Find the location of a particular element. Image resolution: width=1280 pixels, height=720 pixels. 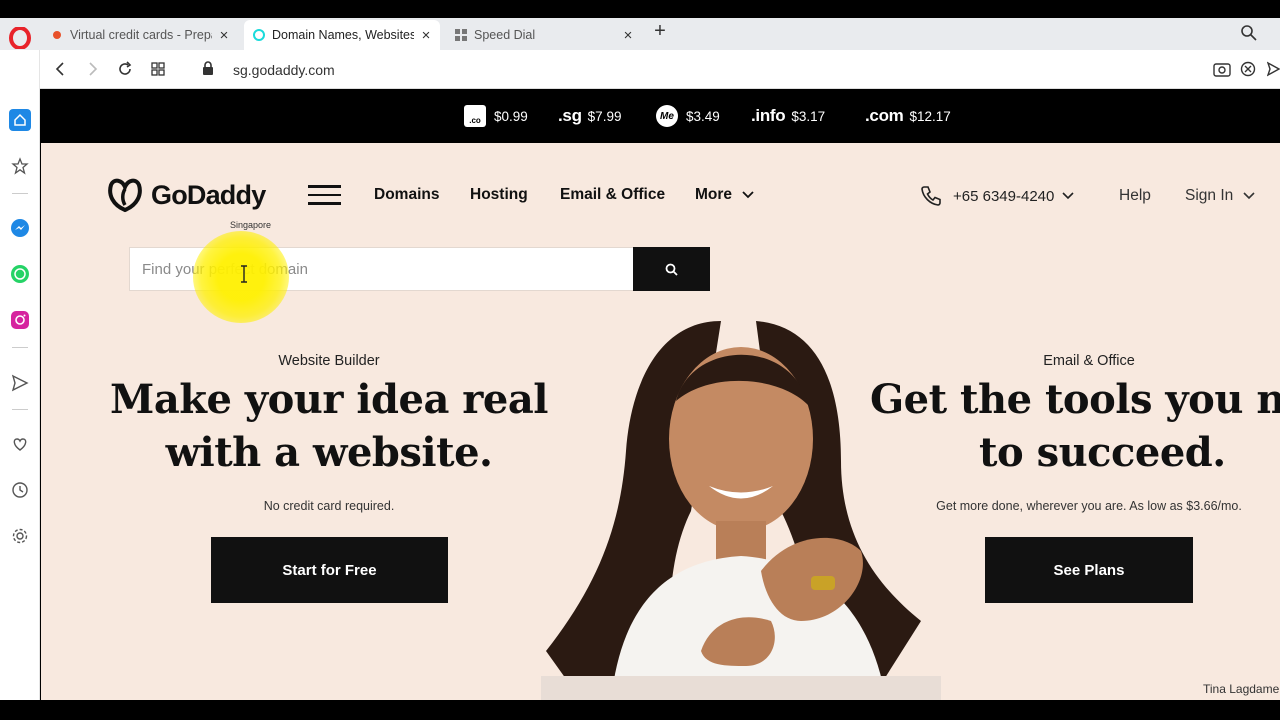

start-for-free-button: Start for Free is located at coordinates (329, 570).